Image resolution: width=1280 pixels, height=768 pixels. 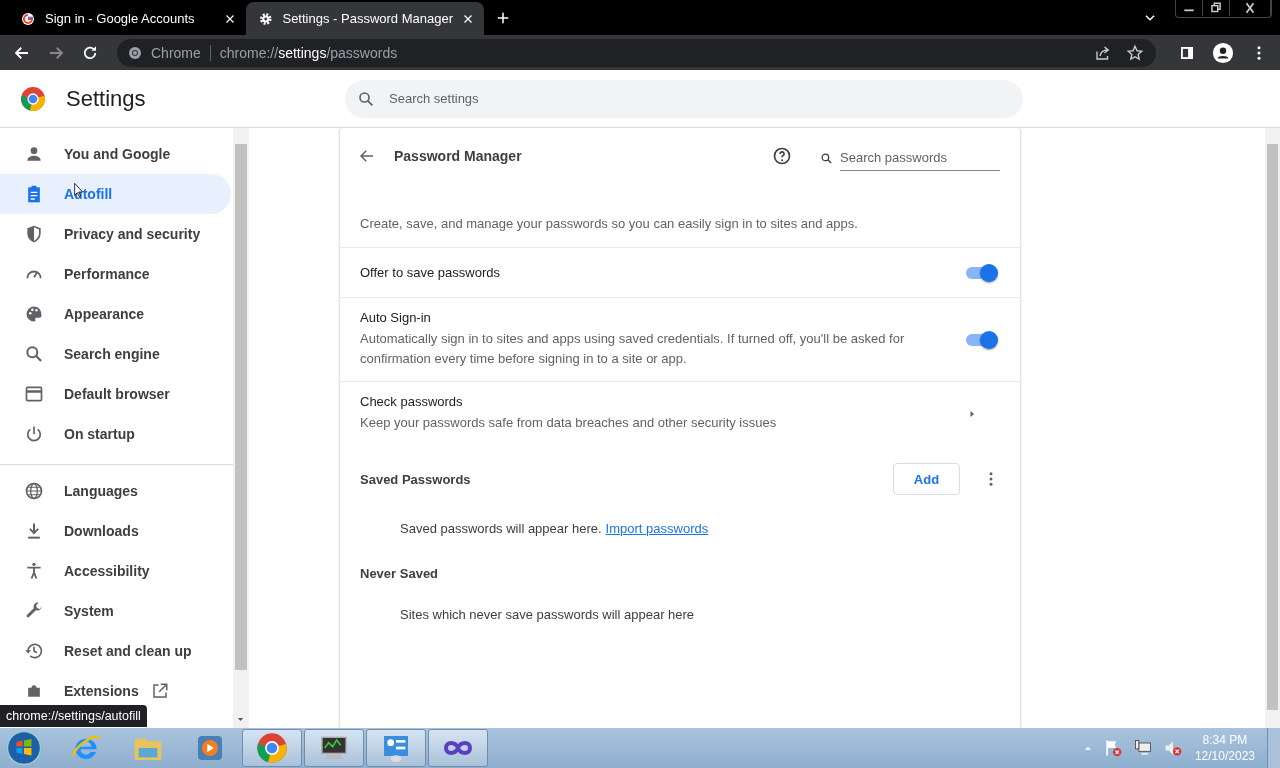 What do you see at coordinates (396, 317) in the screenshot?
I see `setting-title: Auto Sign-in` at bounding box center [396, 317].